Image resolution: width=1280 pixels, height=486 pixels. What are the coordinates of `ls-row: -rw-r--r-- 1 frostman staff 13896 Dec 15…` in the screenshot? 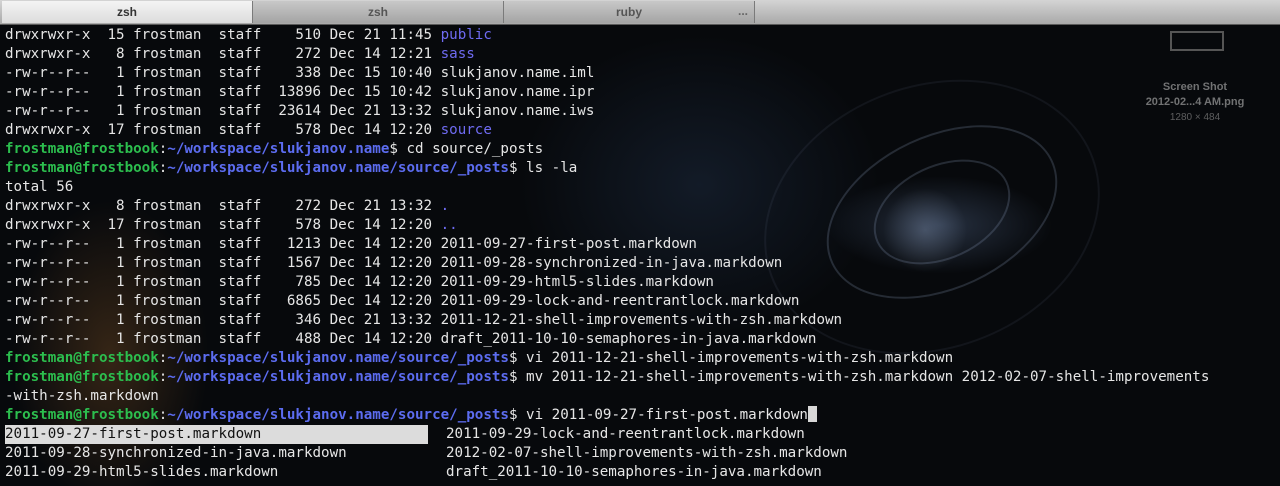 It's located at (641, 92).